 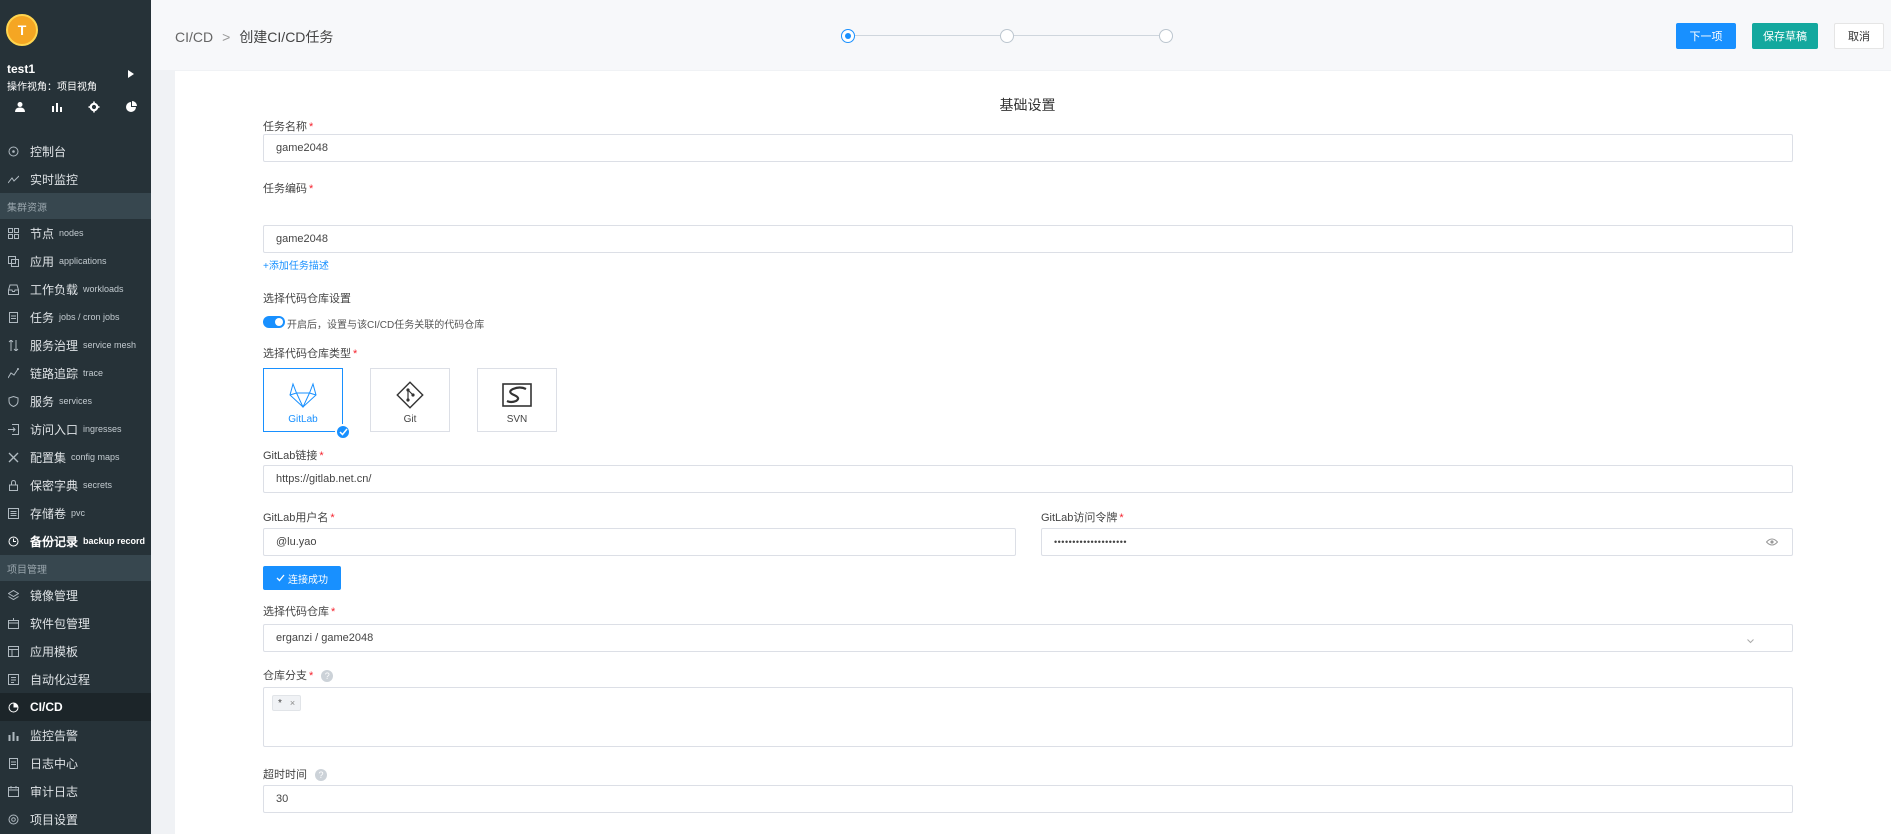 What do you see at coordinates (75, 763) in the screenshot?
I see `sidebar-item-logs: 日志中心` at bounding box center [75, 763].